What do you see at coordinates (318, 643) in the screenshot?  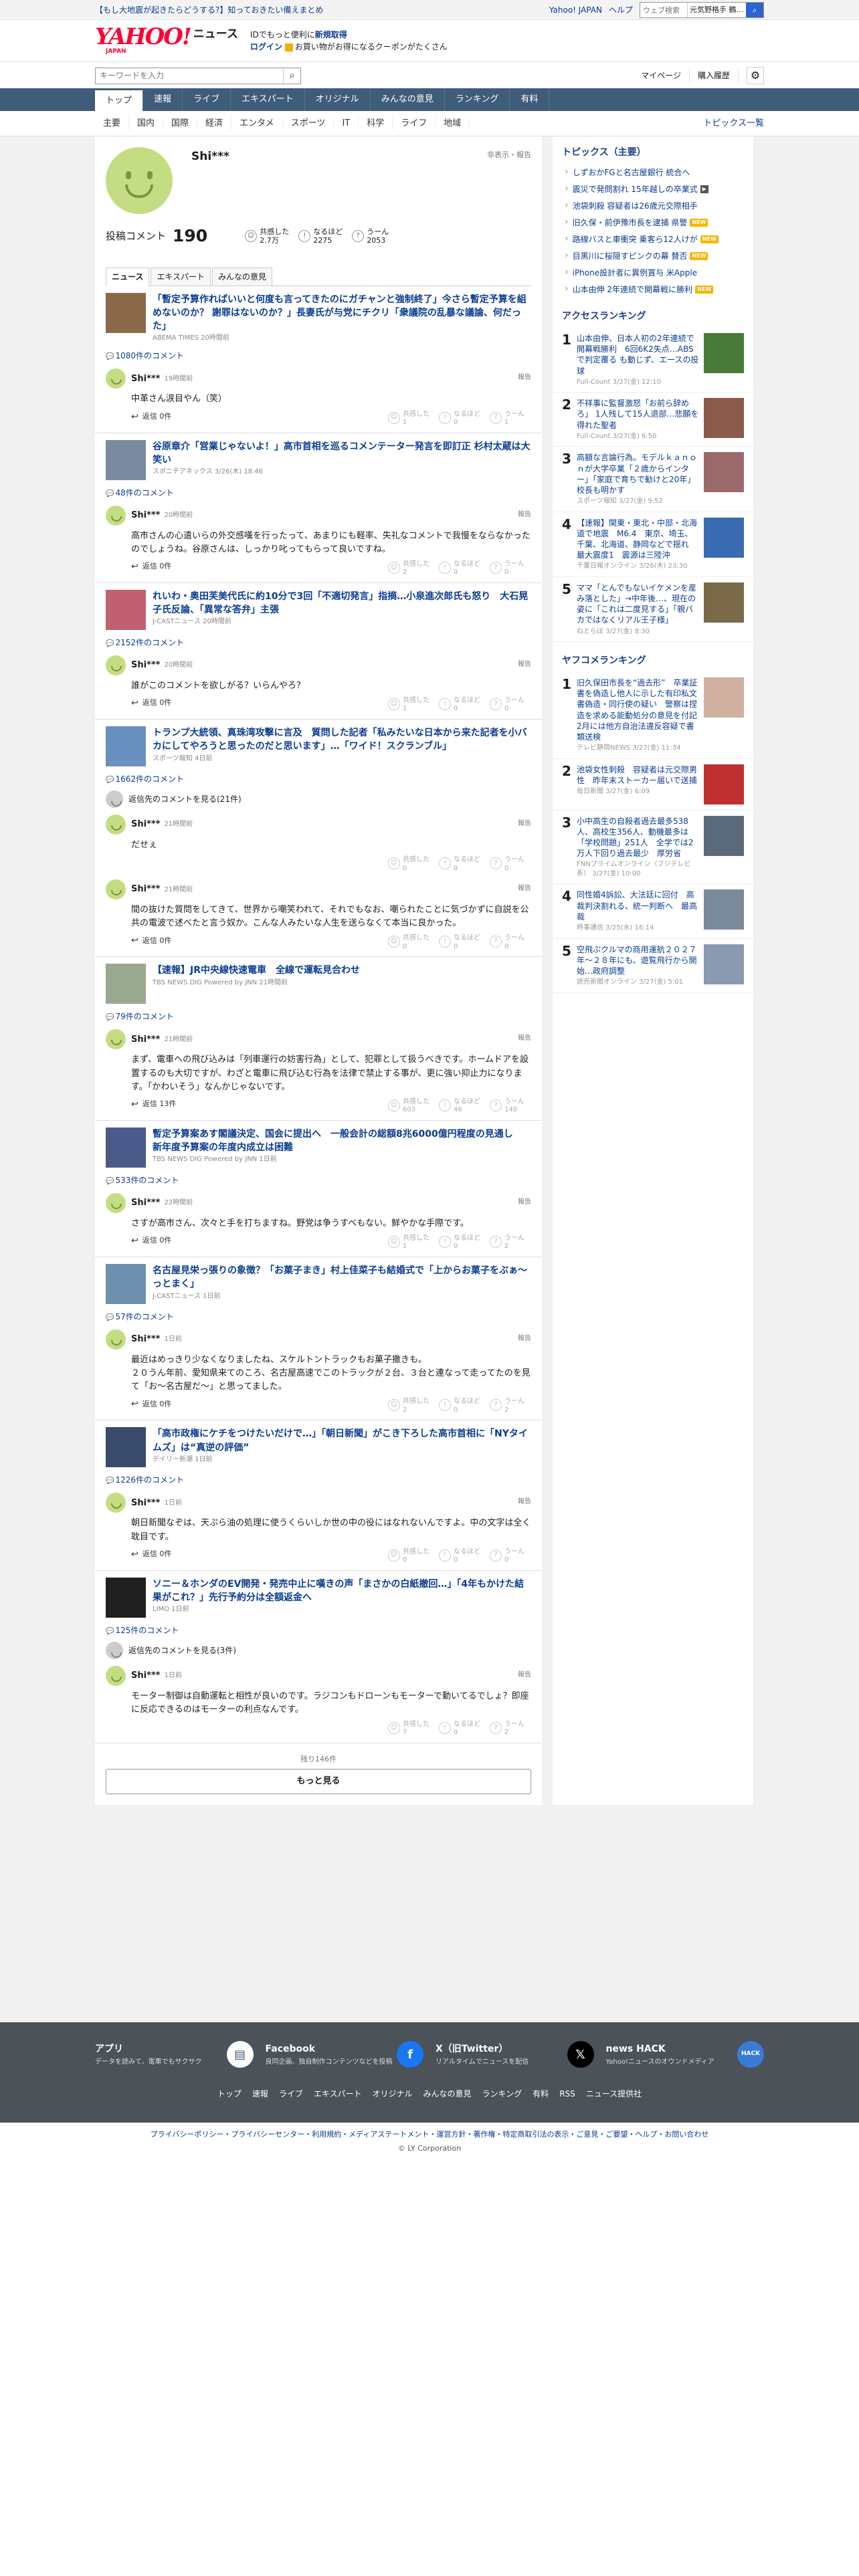 I see `comment-count-link: 2152件のコメント` at bounding box center [318, 643].